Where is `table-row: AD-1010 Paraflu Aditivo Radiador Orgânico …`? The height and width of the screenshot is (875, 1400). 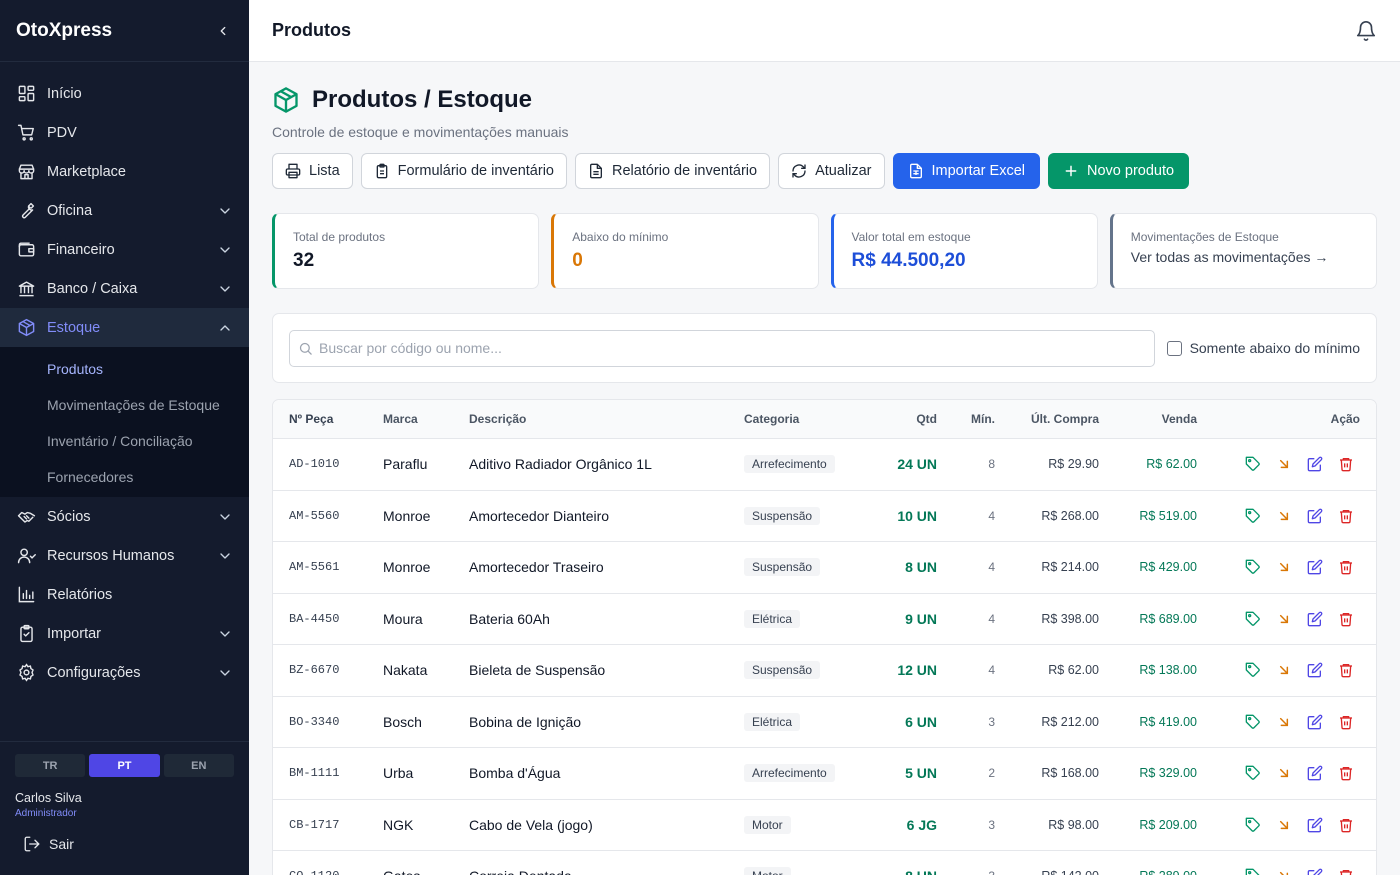
table-row: AD-1010 Paraflu Aditivo Radiador Orgânico … is located at coordinates (824, 465).